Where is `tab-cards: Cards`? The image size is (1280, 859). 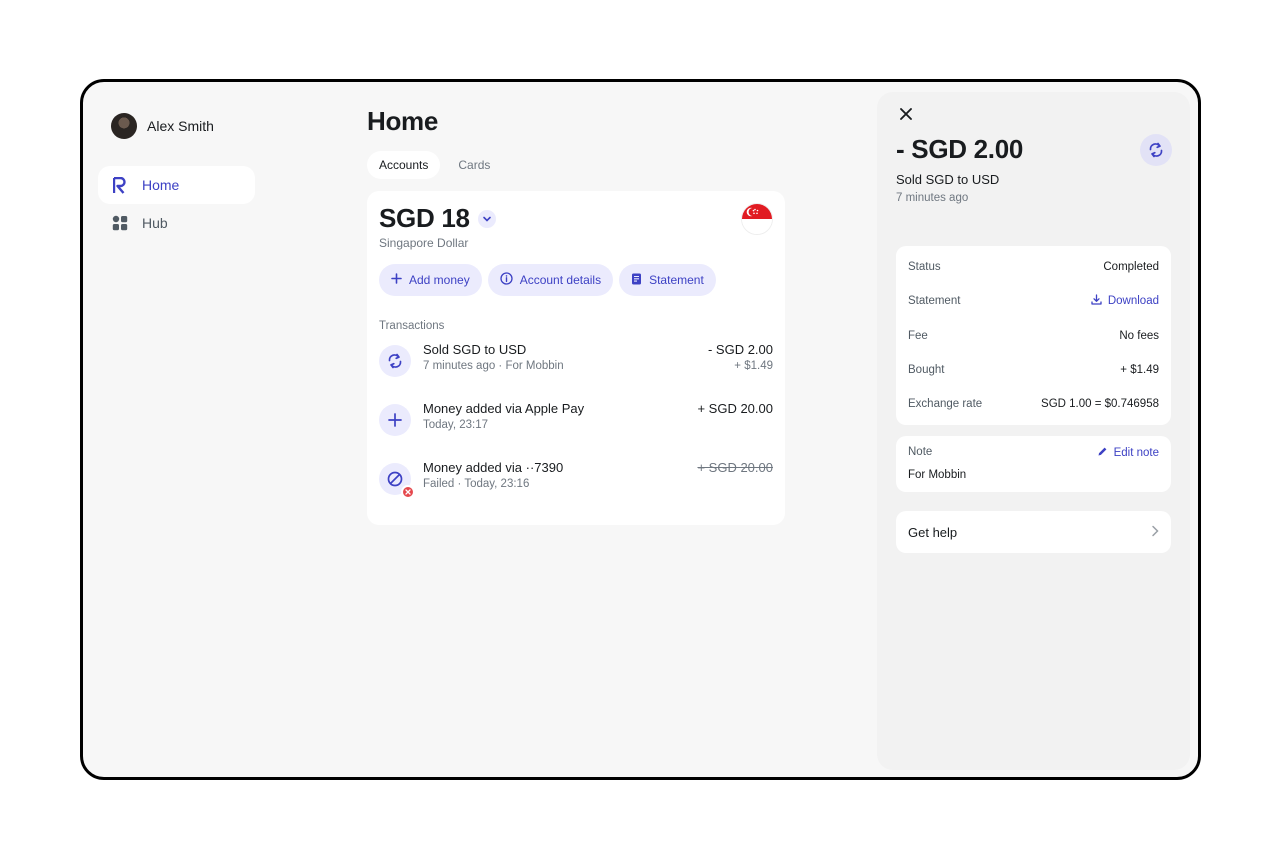
tab-cards: Cards is located at coordinates (474, 165).